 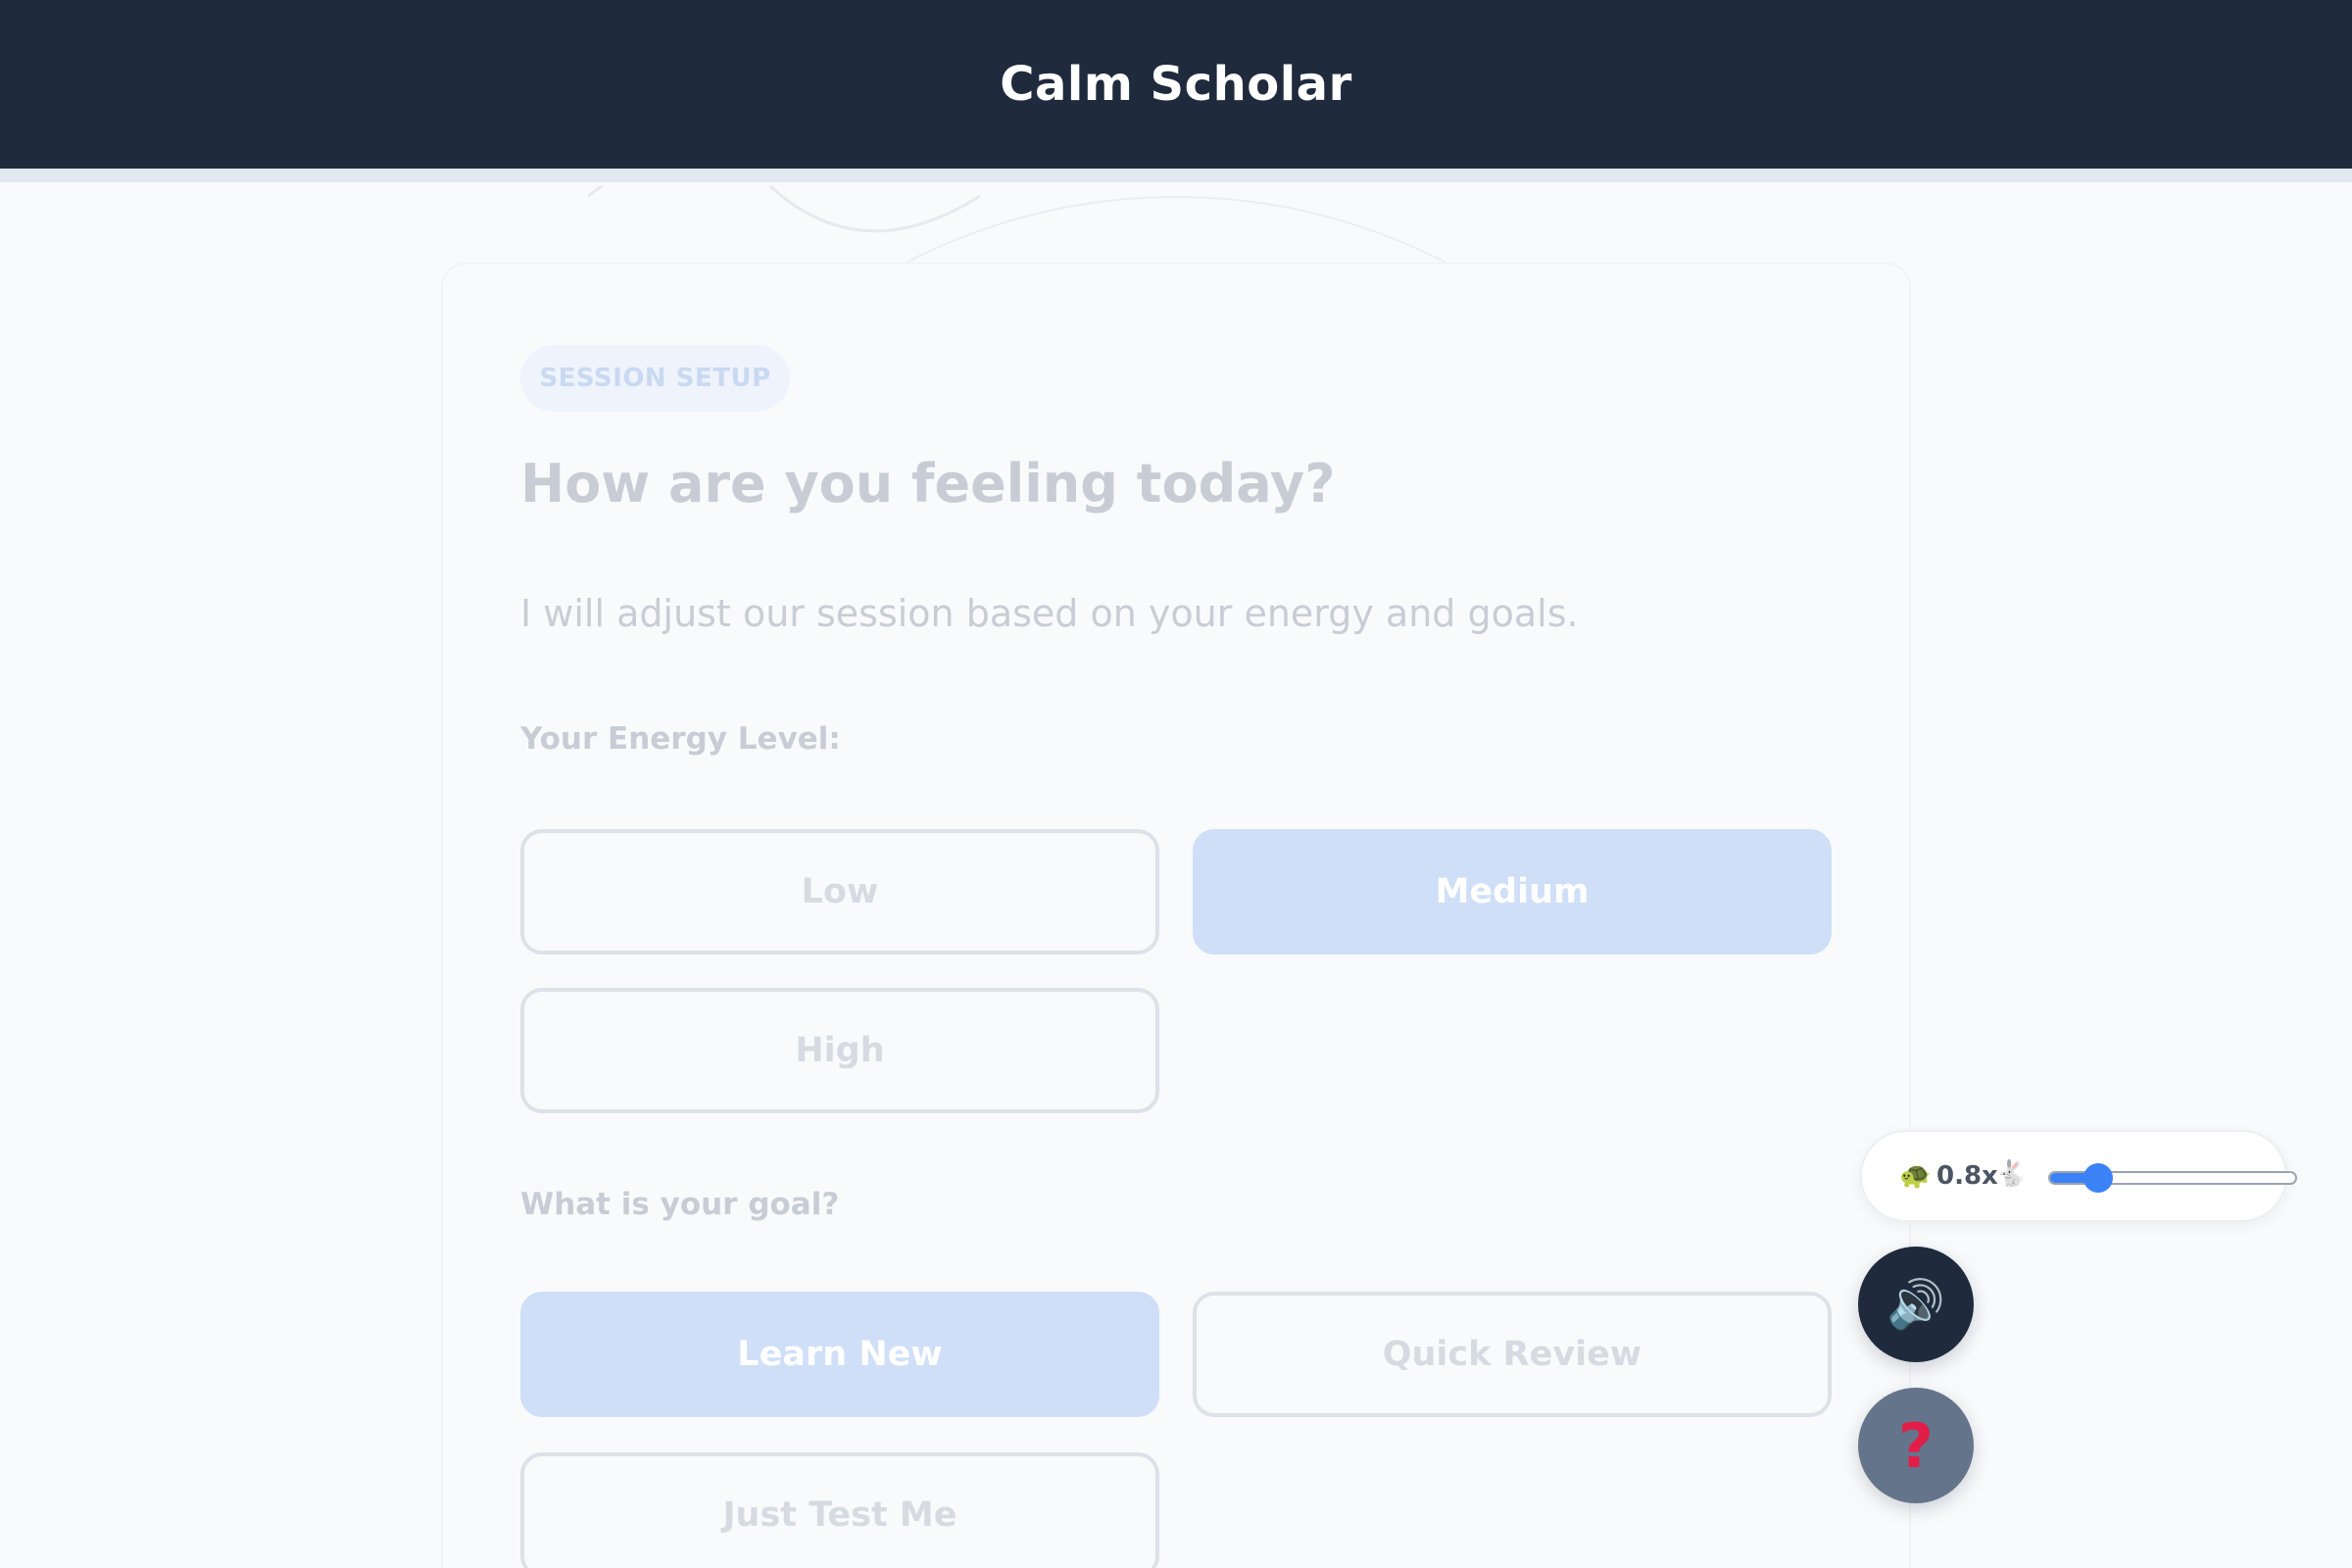 What do you see at coordinates (2097, 1178) in the screenshot?
I see `speed-slider-thumb` at bounding box center [2097, 1178].